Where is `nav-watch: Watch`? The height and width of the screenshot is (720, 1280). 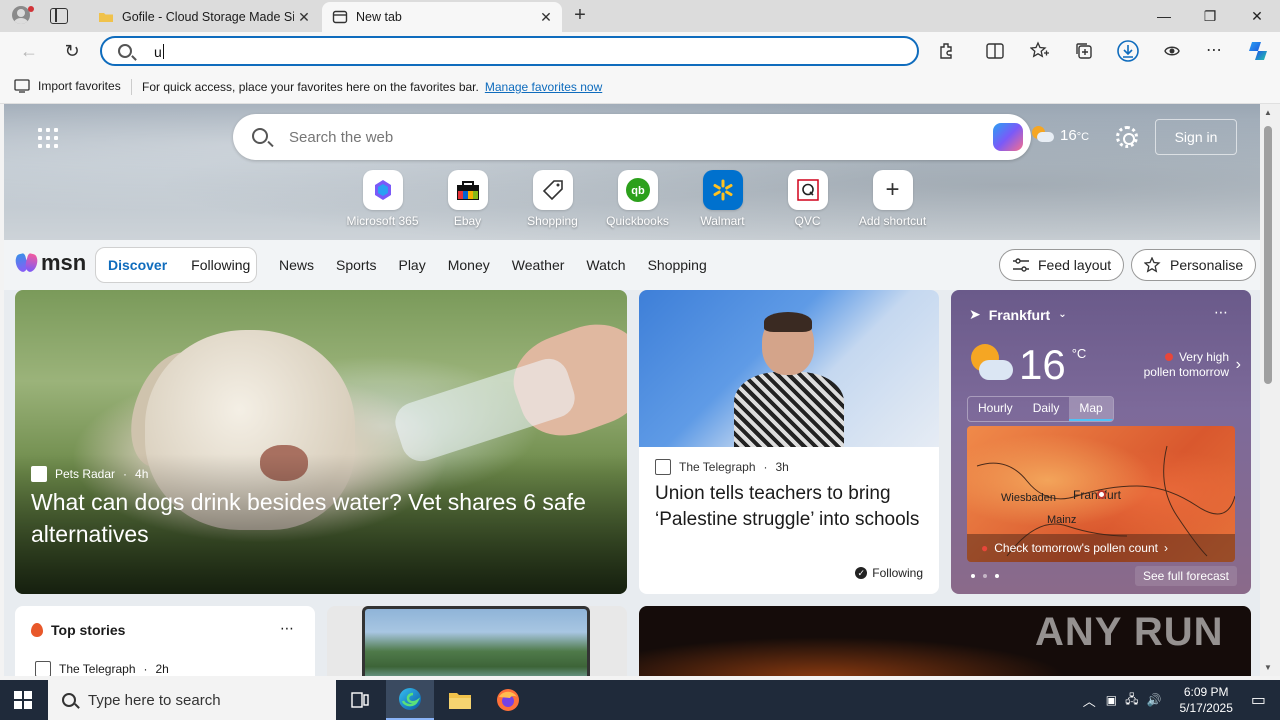 nav-watch: Watch is located at coordinates (605, 265).